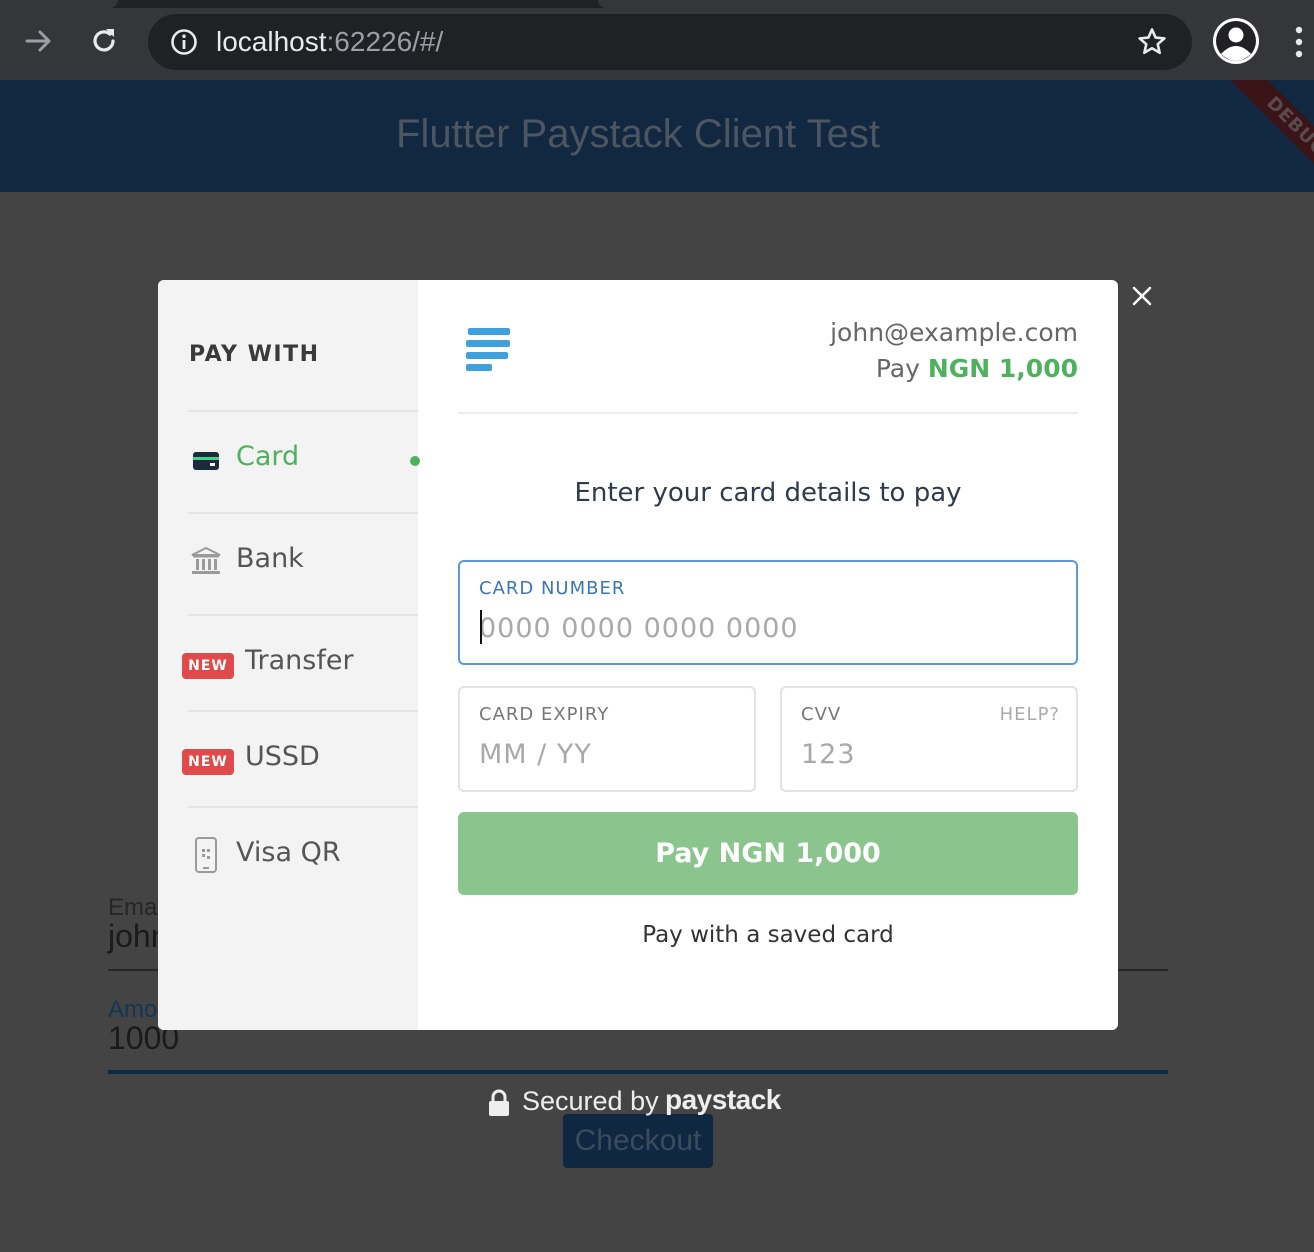 Image resolution: width=1314 pixels, height=1252 pixels. I want to click on pay-prefix: Pay, so click(897, 368).